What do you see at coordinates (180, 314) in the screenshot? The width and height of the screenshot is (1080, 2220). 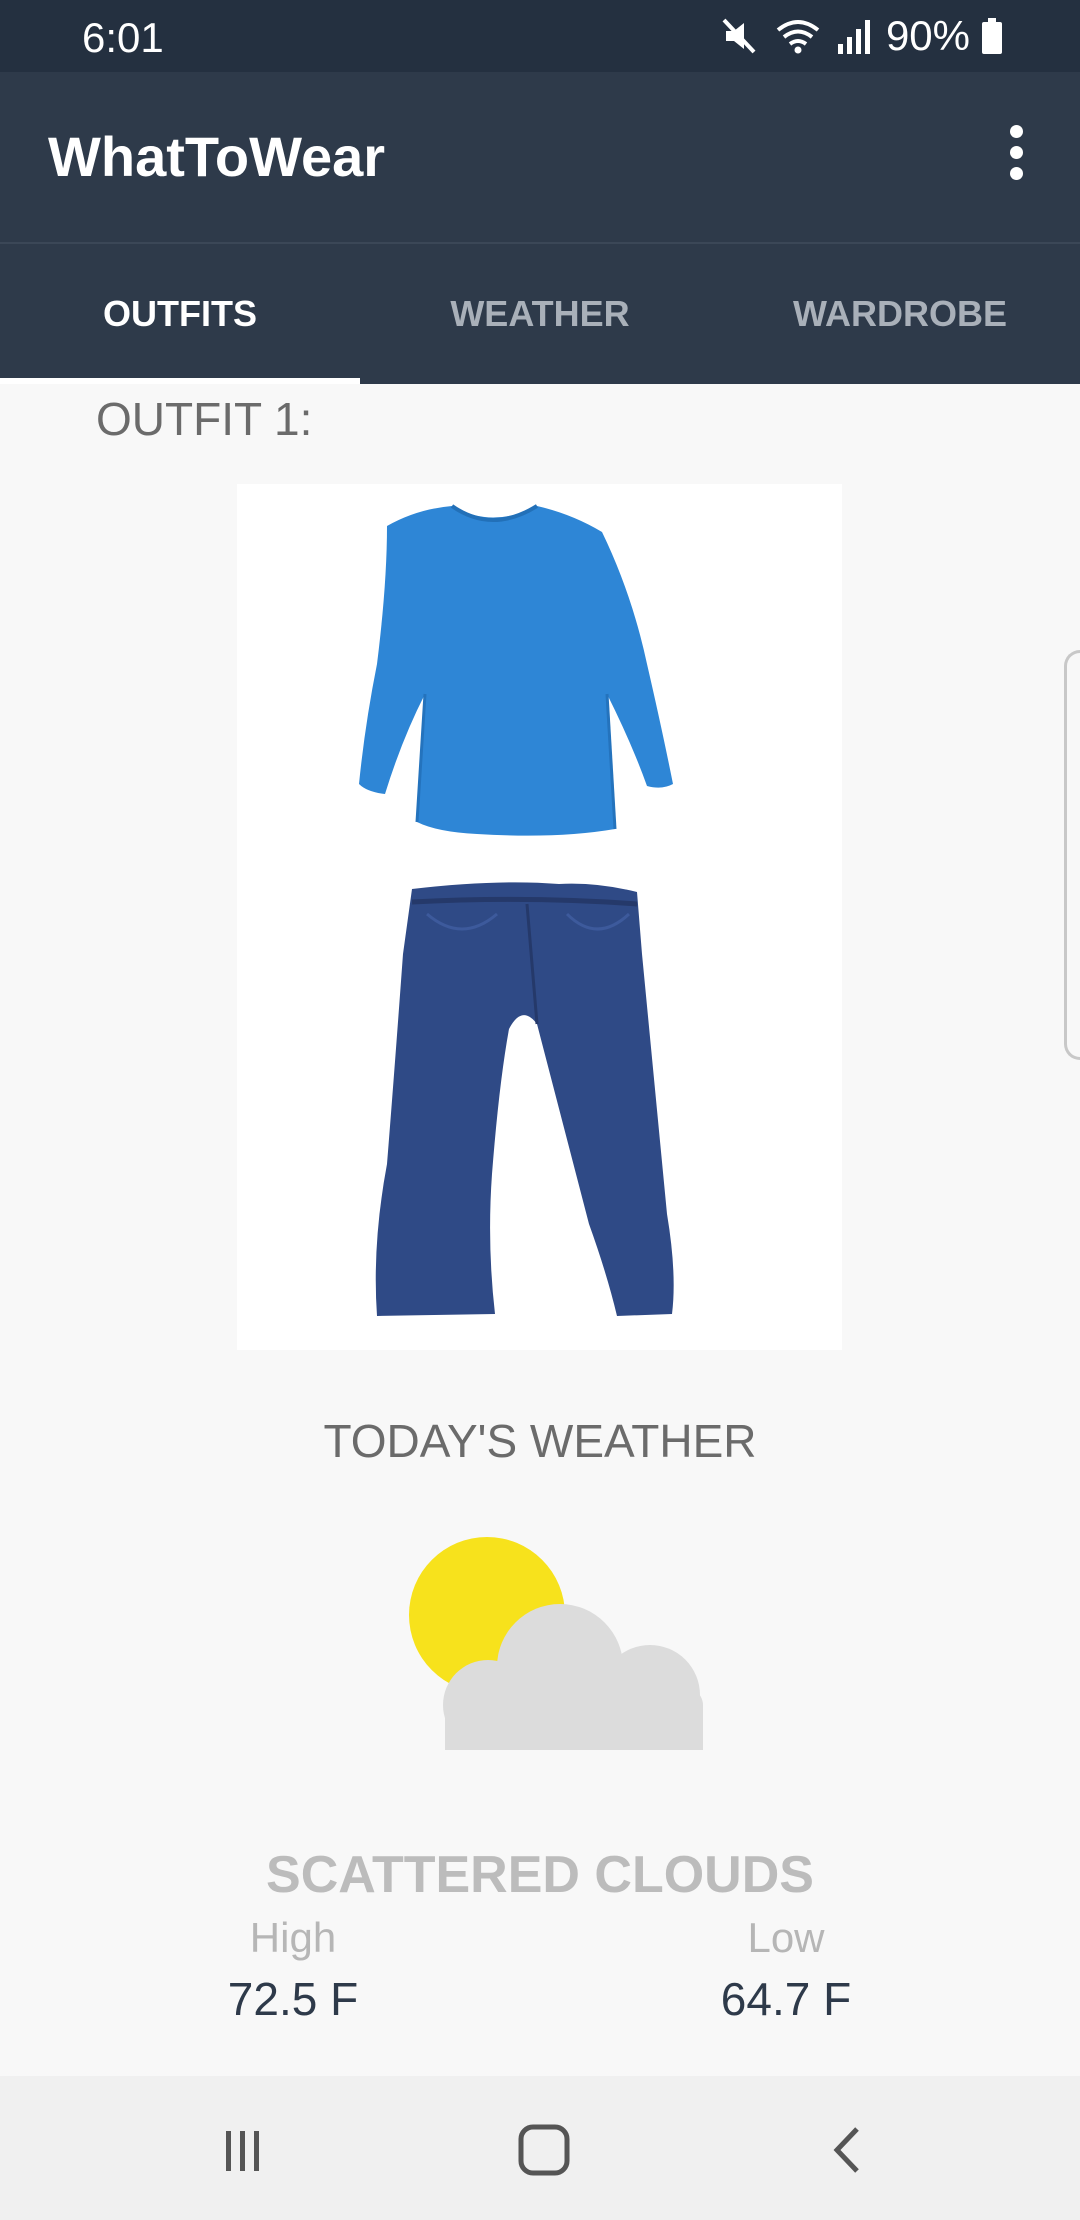 I see `tab-outfits: OUTFITS` at bounding box center [180, 314].